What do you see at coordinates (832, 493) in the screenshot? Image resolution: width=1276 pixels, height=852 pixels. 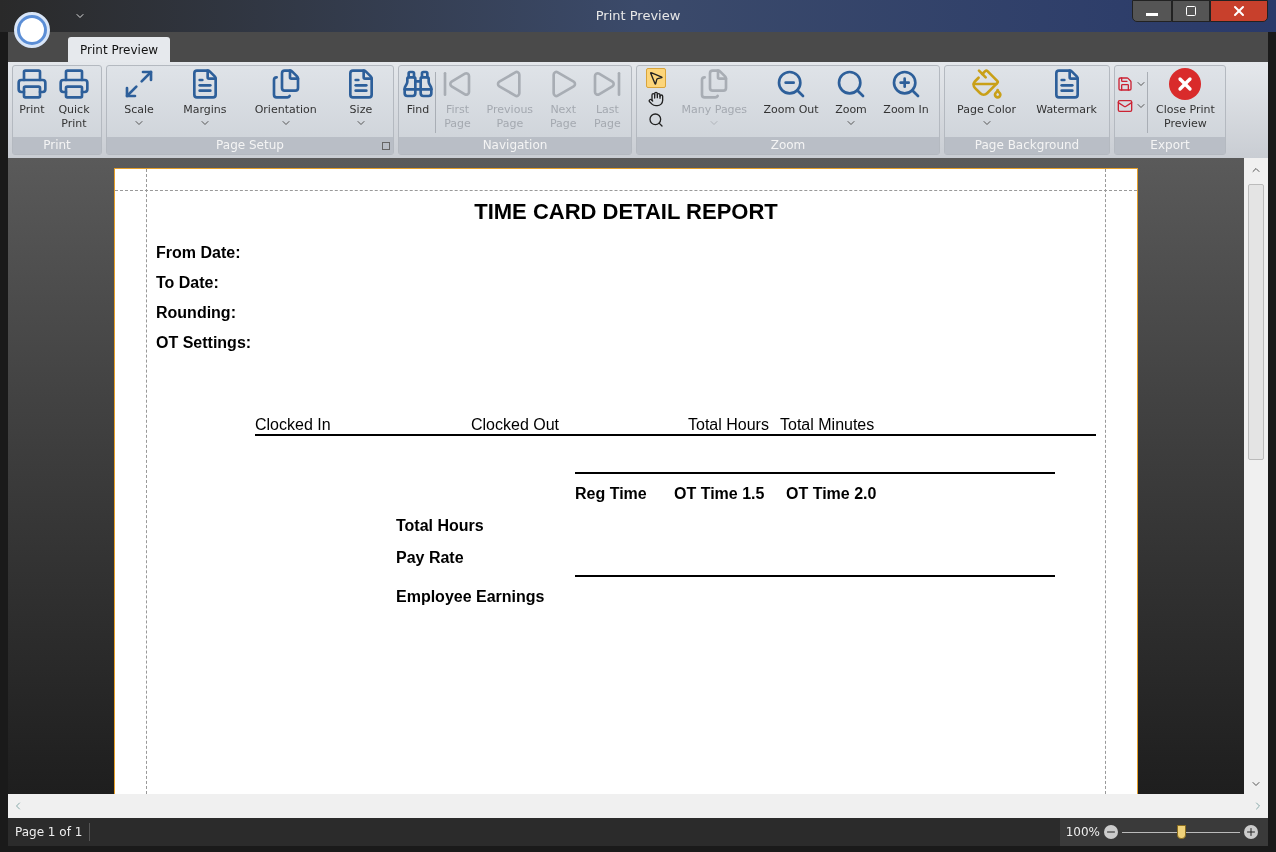 I see `summary-header: OT Time 2.0` at bounding box center [832, 493].